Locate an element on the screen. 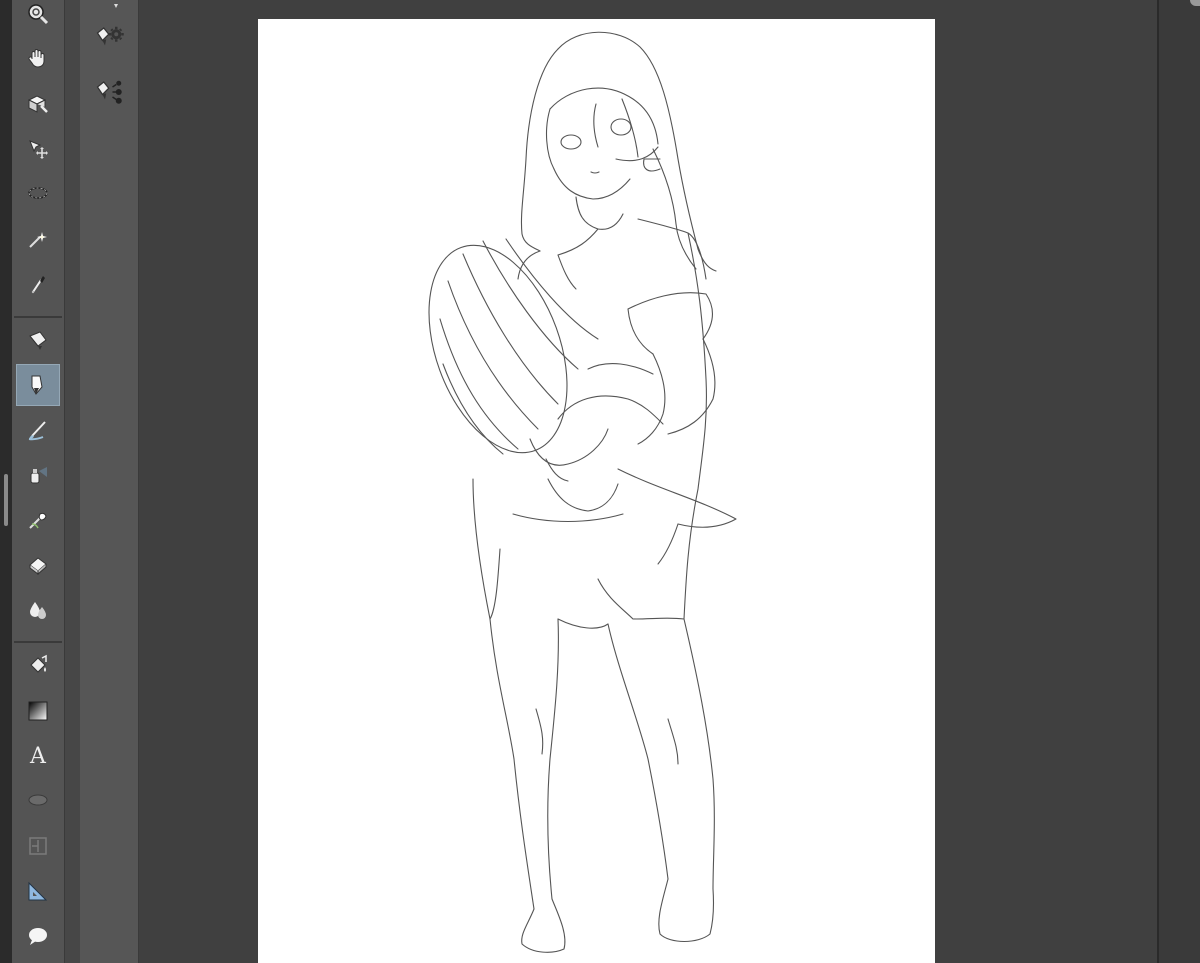 The image size is (1200, 963). panel-gutter is located at coordinates (72, 481).